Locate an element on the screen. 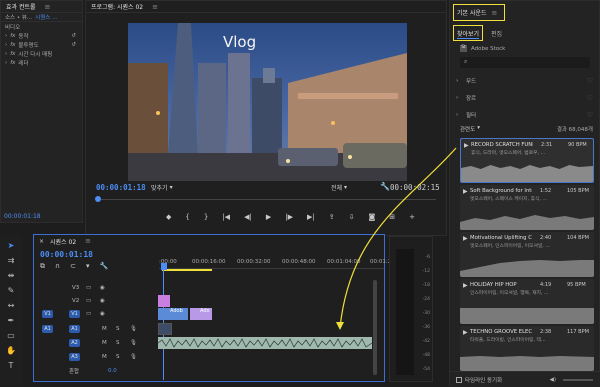  annotation-arrow is located at coordinates (396, 238).